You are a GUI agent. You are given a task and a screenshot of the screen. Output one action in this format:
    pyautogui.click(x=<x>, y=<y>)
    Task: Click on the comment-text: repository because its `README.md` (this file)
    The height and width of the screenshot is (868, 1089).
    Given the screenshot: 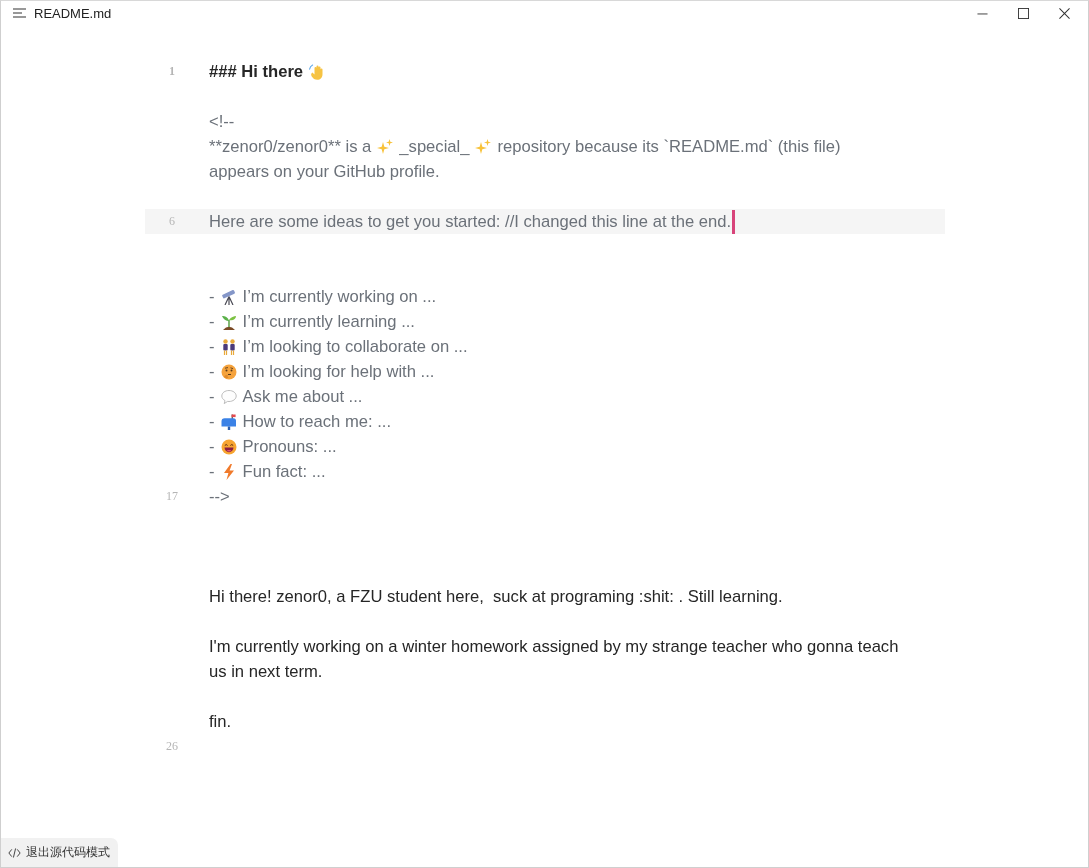 What is the action you would take?
    pyautogui.click(x=669, y=147)
    